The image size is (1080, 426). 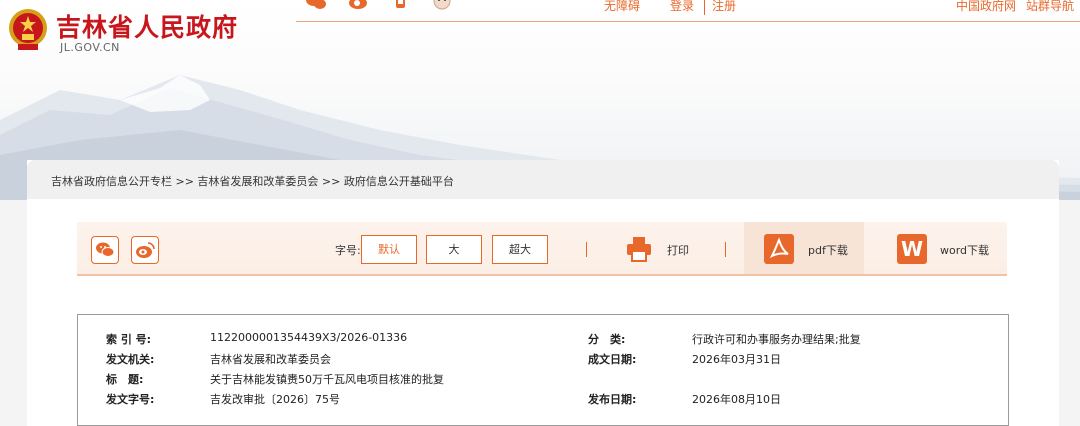 I want to click on title-label: 标 题:, so click(x=125, y=379).